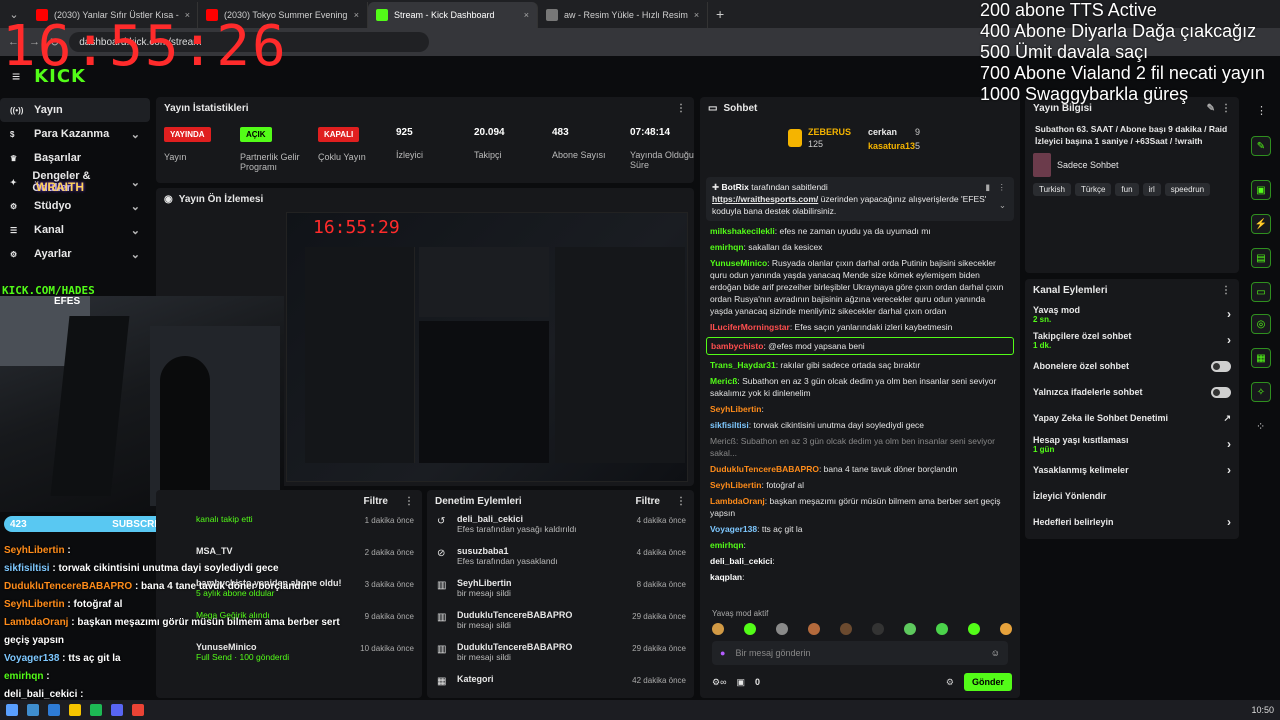  I want to click on channel-action-item: Takipçilere özel sohbet 1 dk. ›, so click(1132, 340).